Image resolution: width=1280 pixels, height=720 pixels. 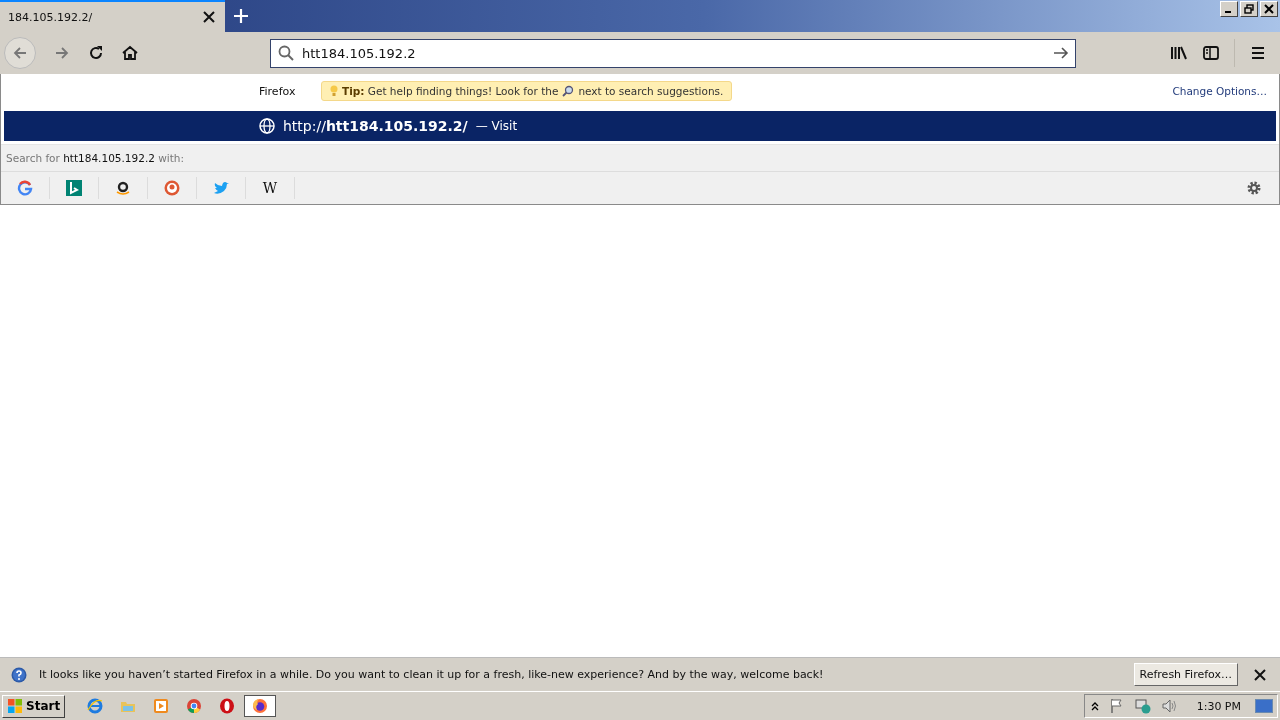 What do you see at coordinates (1179, 53) in the screenshot?
I see `library-icon` at bounding box center [1179, 53].